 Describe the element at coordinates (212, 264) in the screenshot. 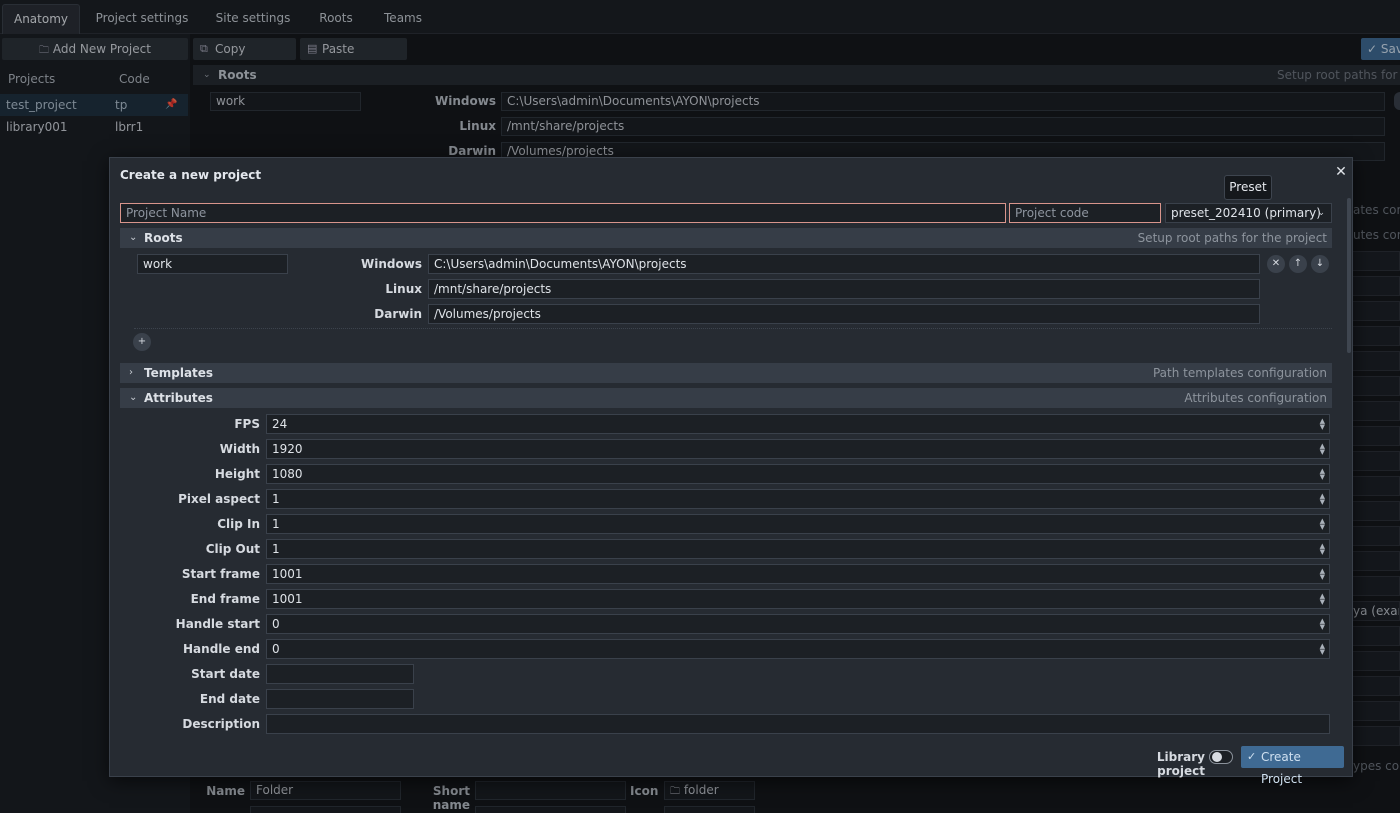

I see `root-name-input: work` at that location.